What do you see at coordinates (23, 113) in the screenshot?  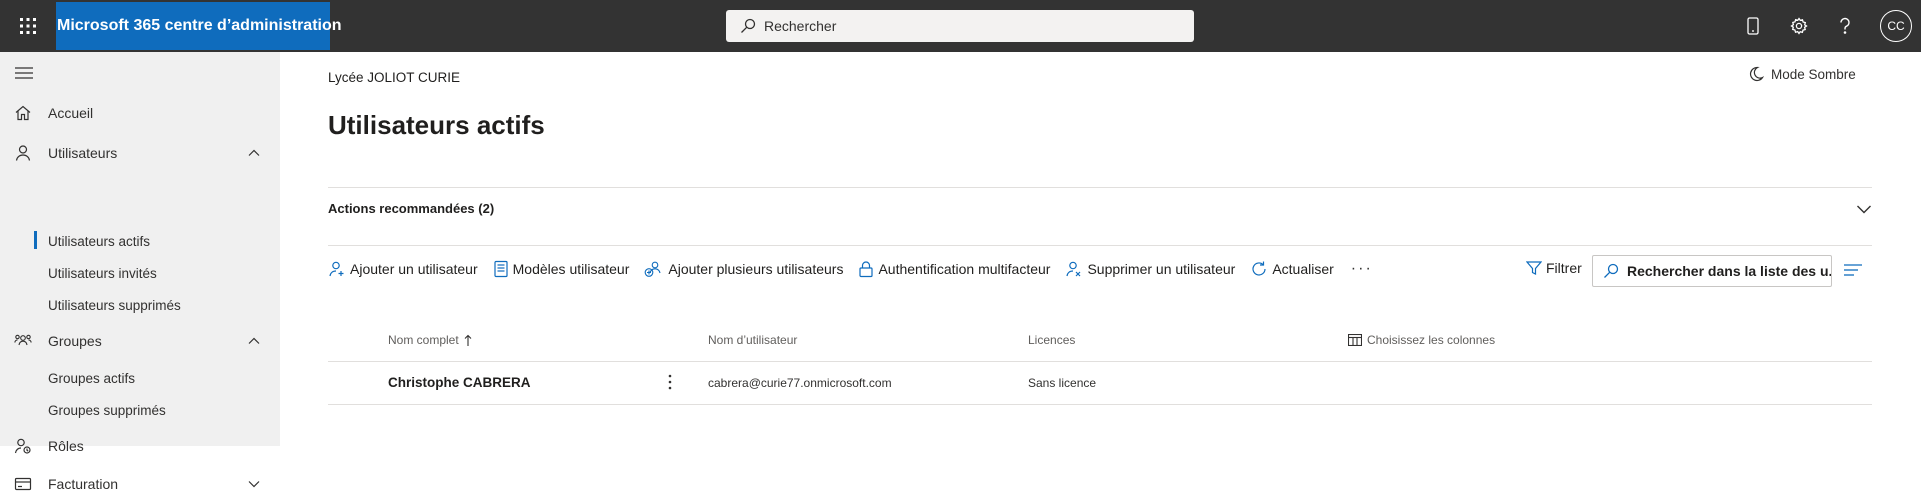 I see `home-icon` at bounding box center [23, 113].